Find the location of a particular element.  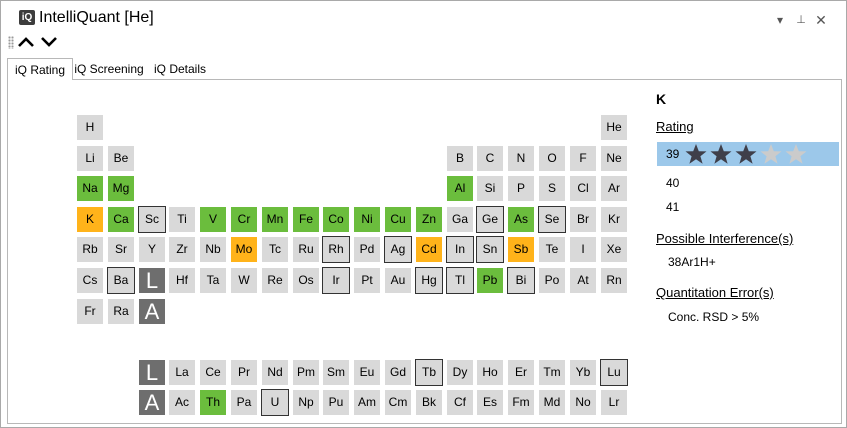

pin-icon: ⊥ is located at coordinates (801, 20).